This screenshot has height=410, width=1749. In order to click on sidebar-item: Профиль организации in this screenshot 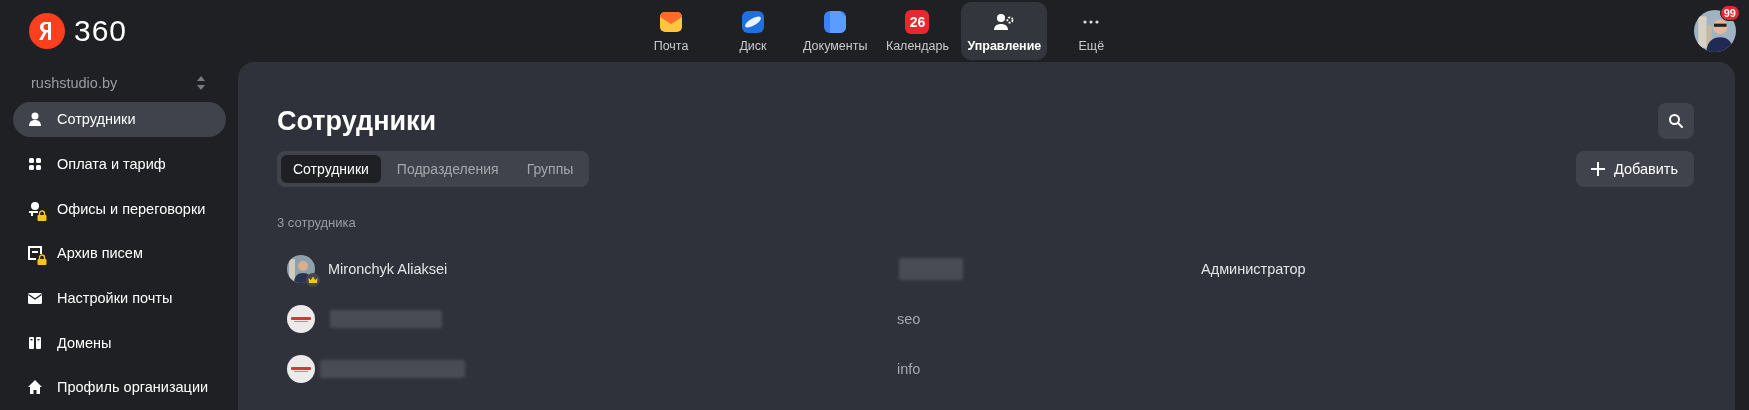, I will do `click(119, 387)`.